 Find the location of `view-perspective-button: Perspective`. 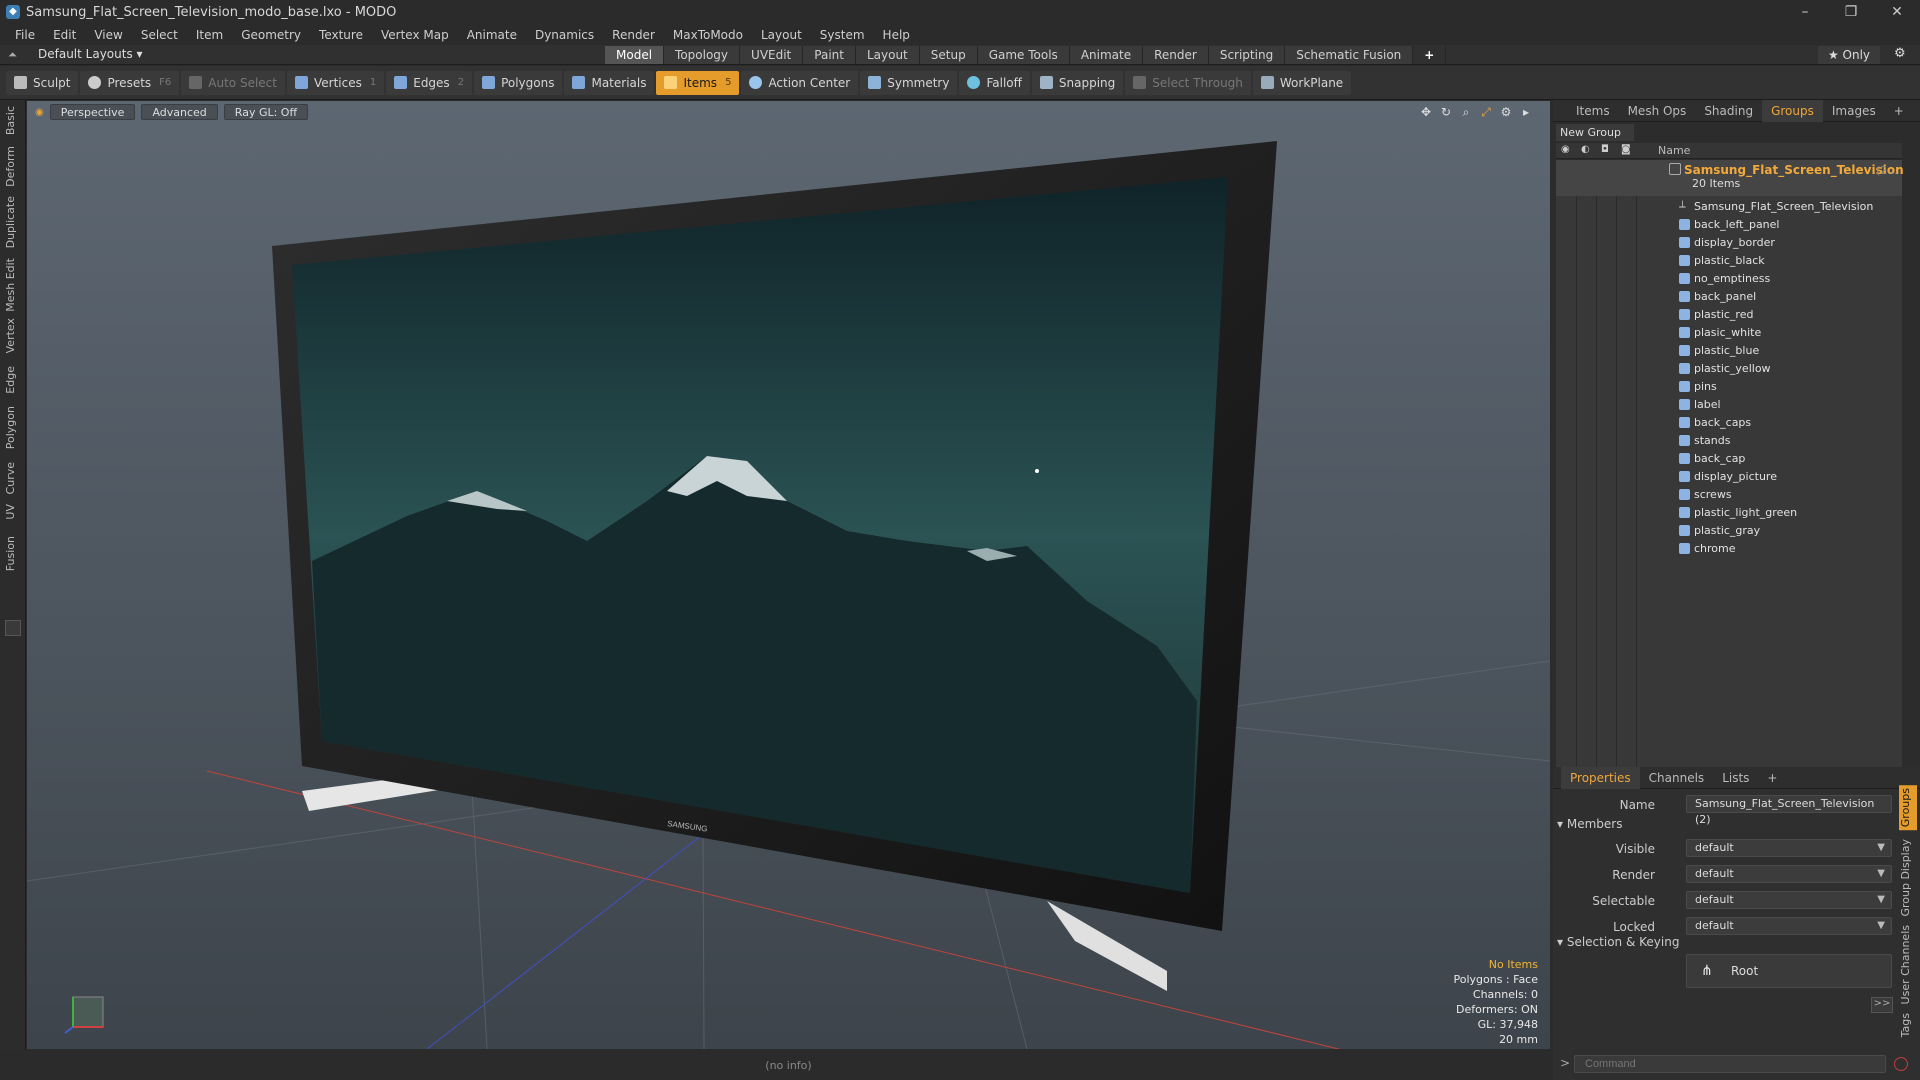

view-perspective-button: Perspective is located at coordinates (92, 112).